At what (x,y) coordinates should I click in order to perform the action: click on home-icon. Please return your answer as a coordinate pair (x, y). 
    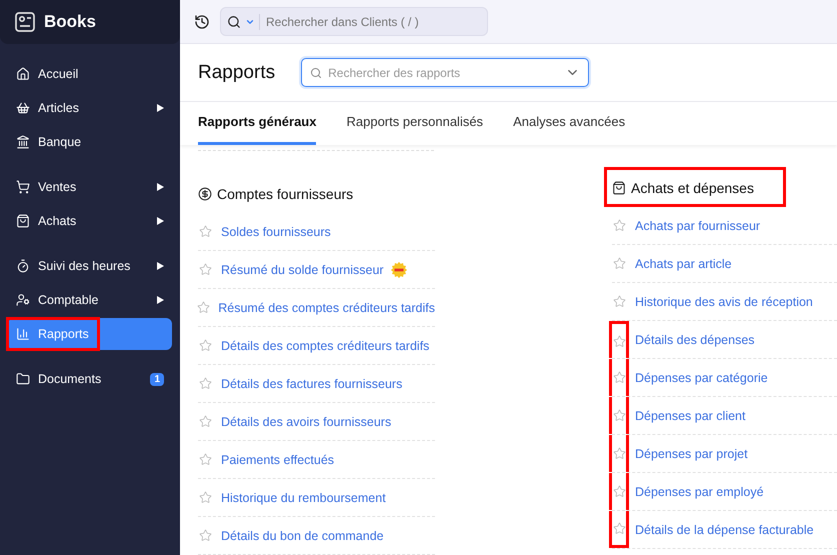
    Looking at the image, I should click on (23, 74).